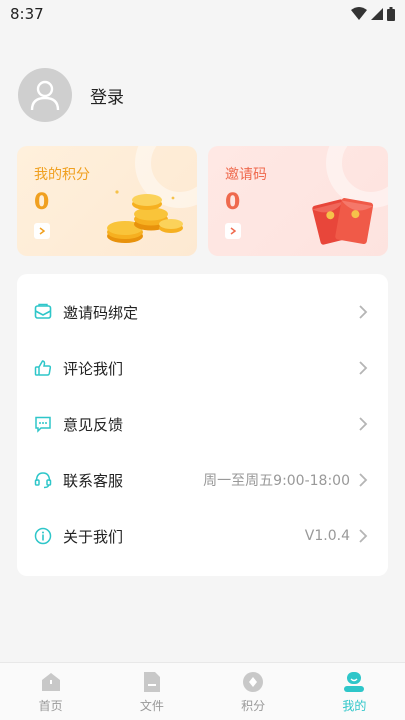 The image size is (405, 720). Describe the element at coordinates (43, 480) in the screenshot. I see `headset-icon` at that location.